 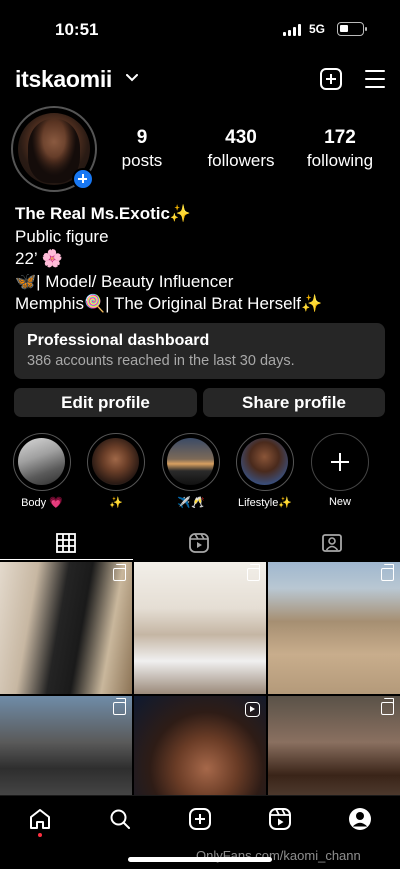 What do you see at coordinates (40, 819) in the screenshot?
I see `home-icon` at bounding box center [40, 819].